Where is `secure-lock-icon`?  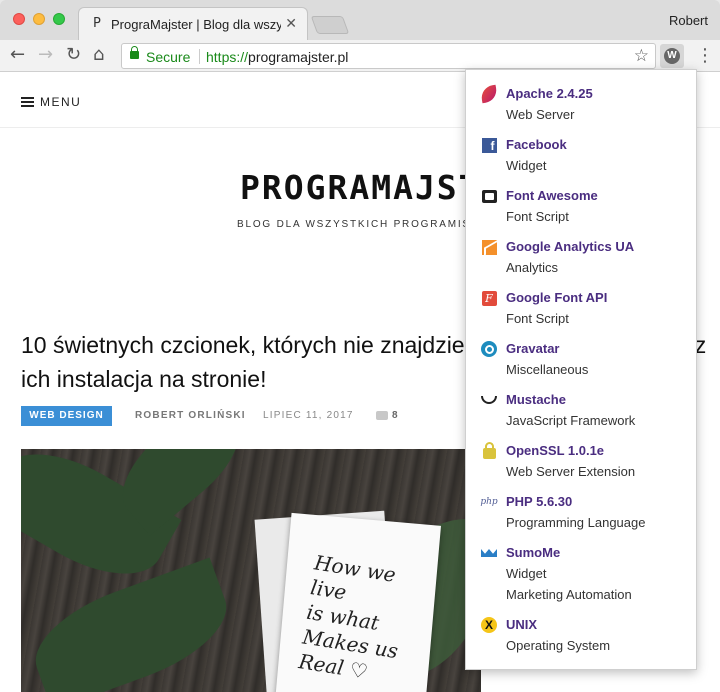 secure-lock-icon is located at coordinates (134, 52).